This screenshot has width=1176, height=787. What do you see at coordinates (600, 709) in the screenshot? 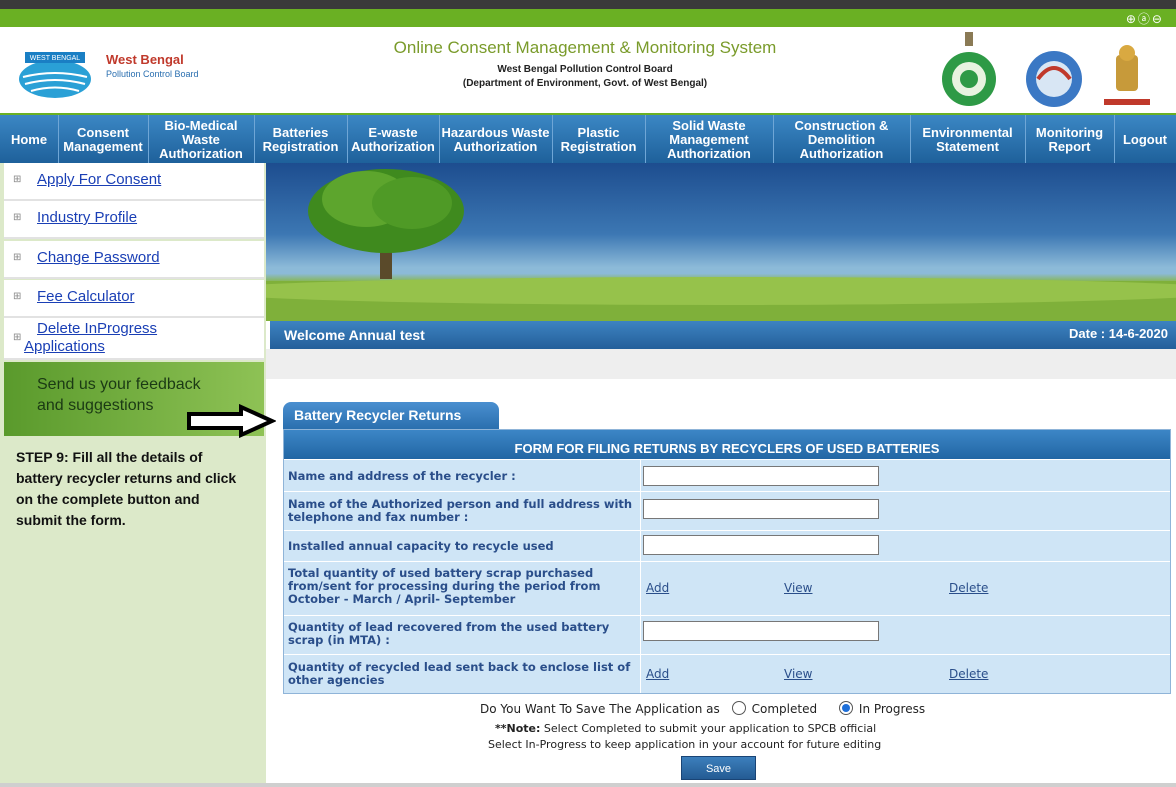
I see `save-status-question: Do You Want To Save The Application as` at bounding box center [600, 709].